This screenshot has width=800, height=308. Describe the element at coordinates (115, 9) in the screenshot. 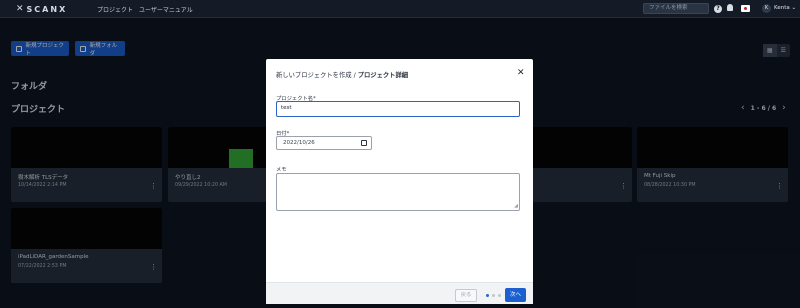

I see `nav-item-projects: プロジェクト` at that location.